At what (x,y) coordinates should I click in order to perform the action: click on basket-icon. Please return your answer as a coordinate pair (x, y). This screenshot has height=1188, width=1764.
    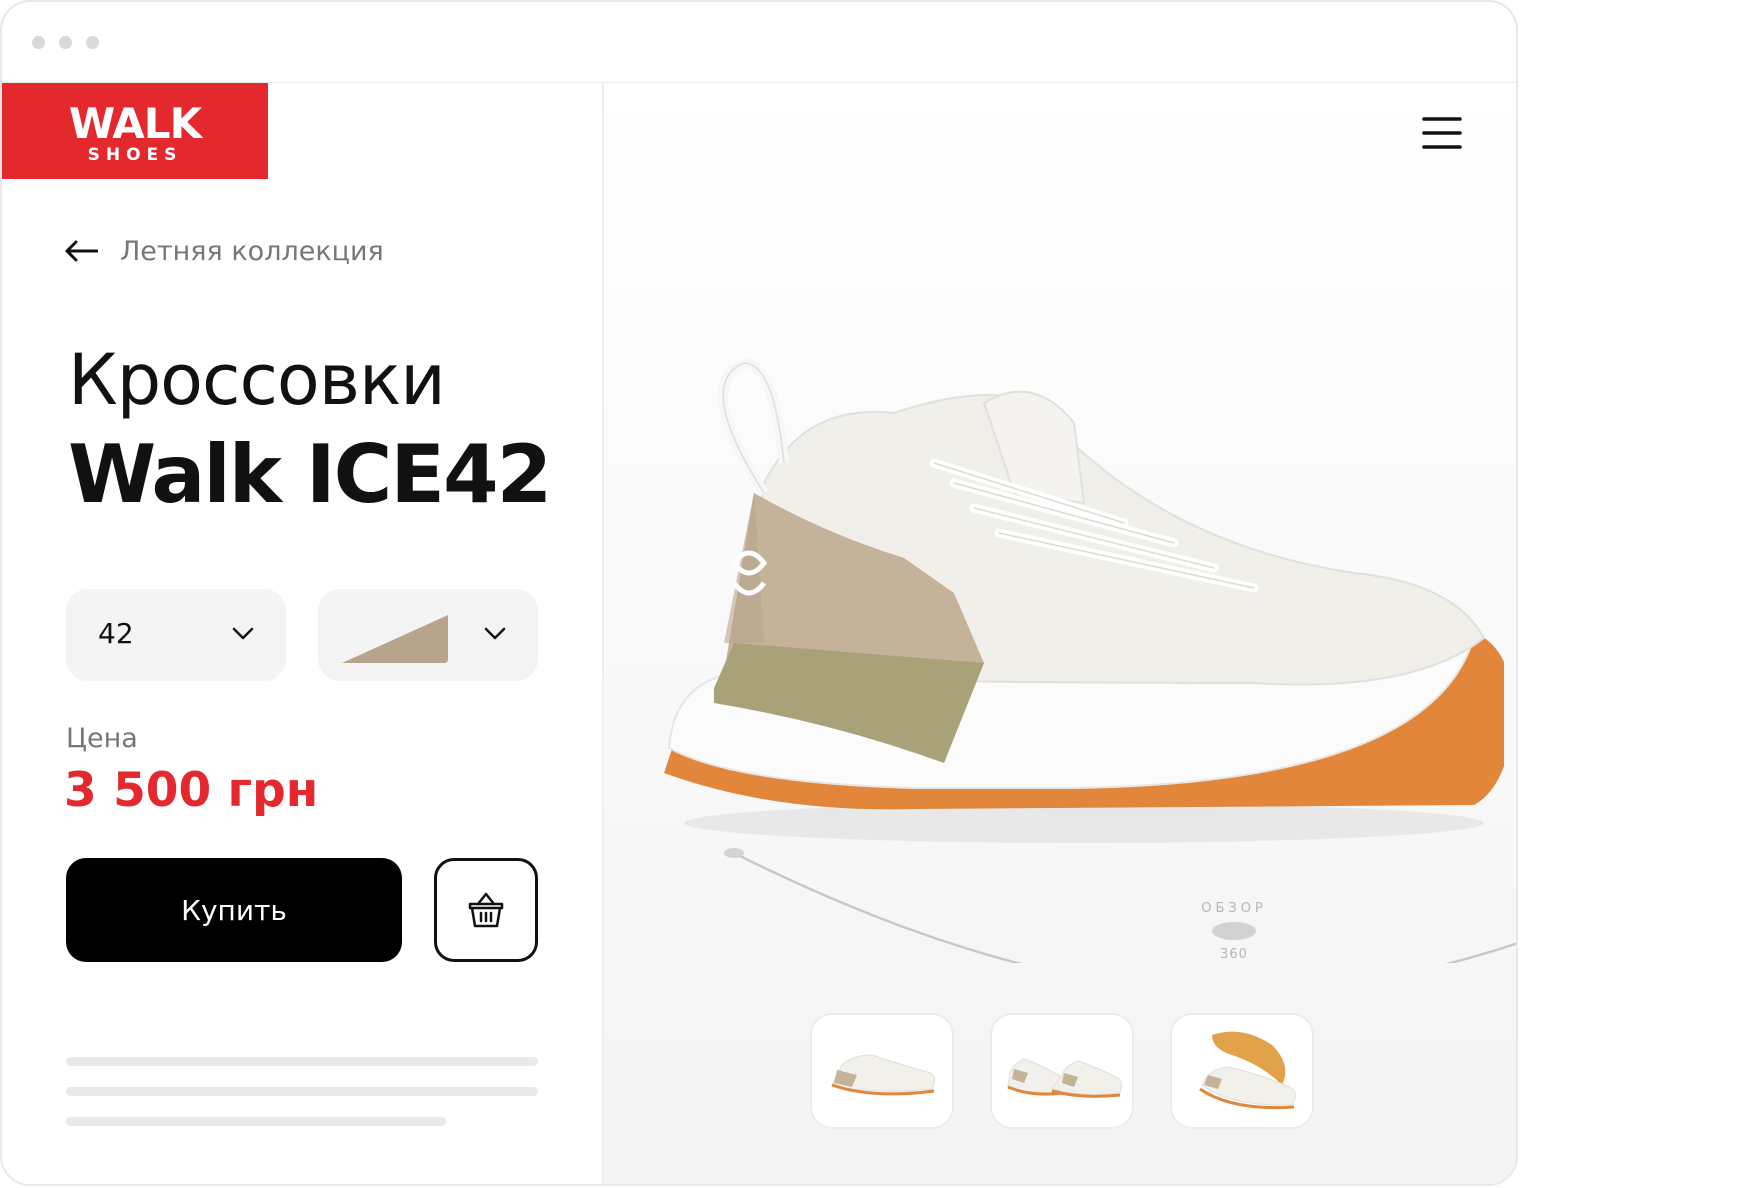
    Looking at the image, I should click on (486, 910).